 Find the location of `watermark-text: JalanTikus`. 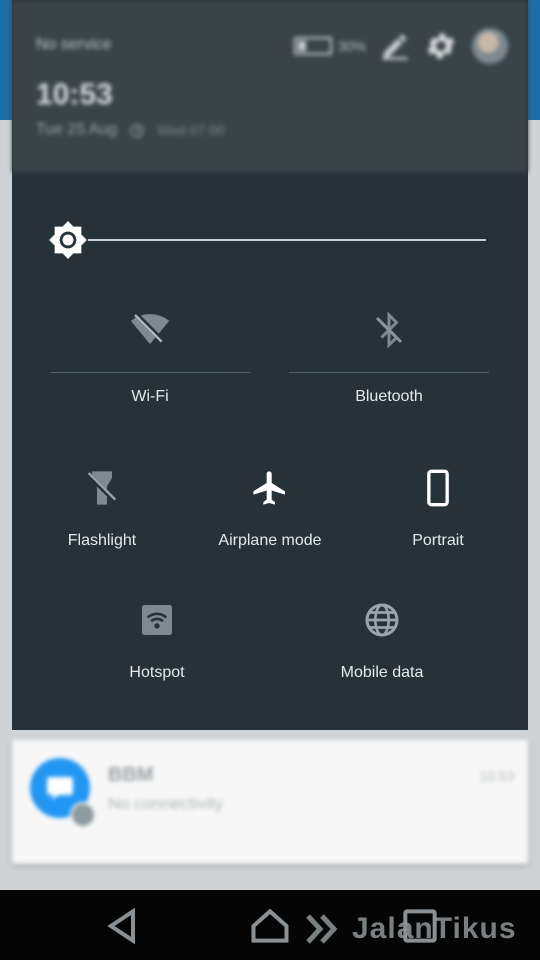

watermark-text: JalanTikus is located at coordinates (434, 928).